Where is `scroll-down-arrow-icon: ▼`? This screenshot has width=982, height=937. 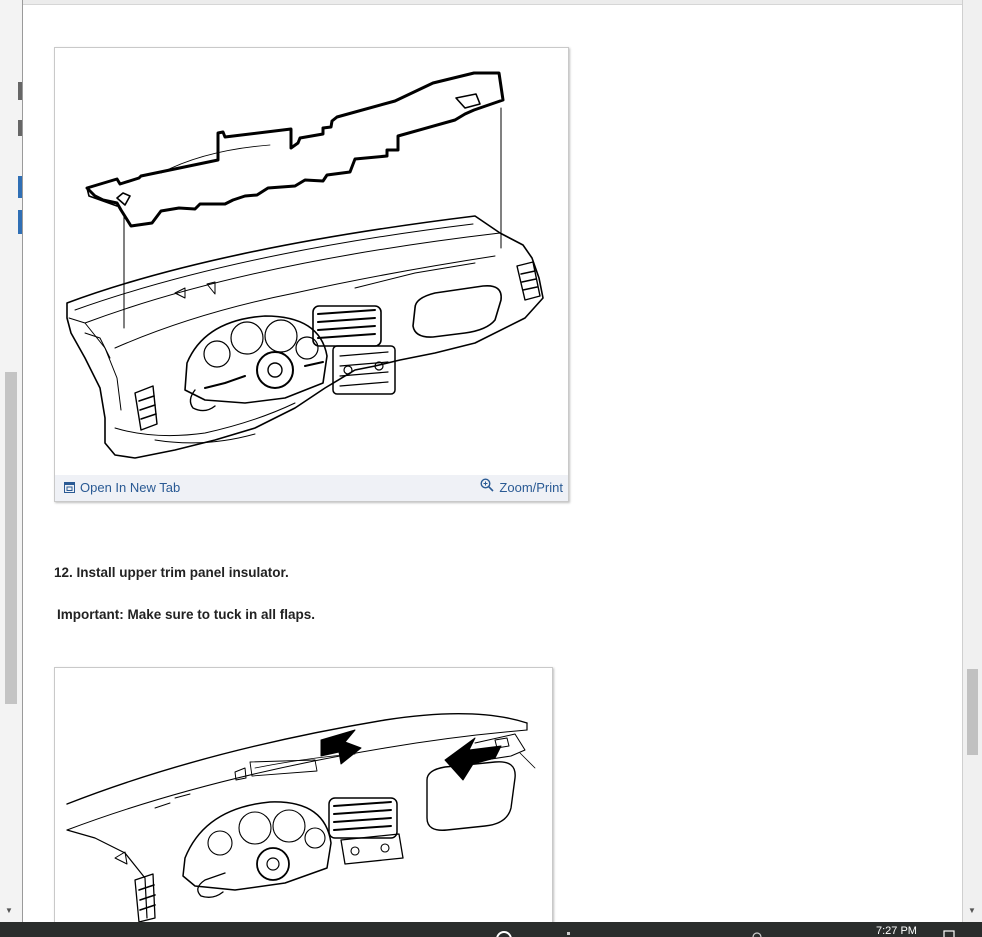
scroll-down-arrow-icon: ▼ is located at coordinates (972, 910).